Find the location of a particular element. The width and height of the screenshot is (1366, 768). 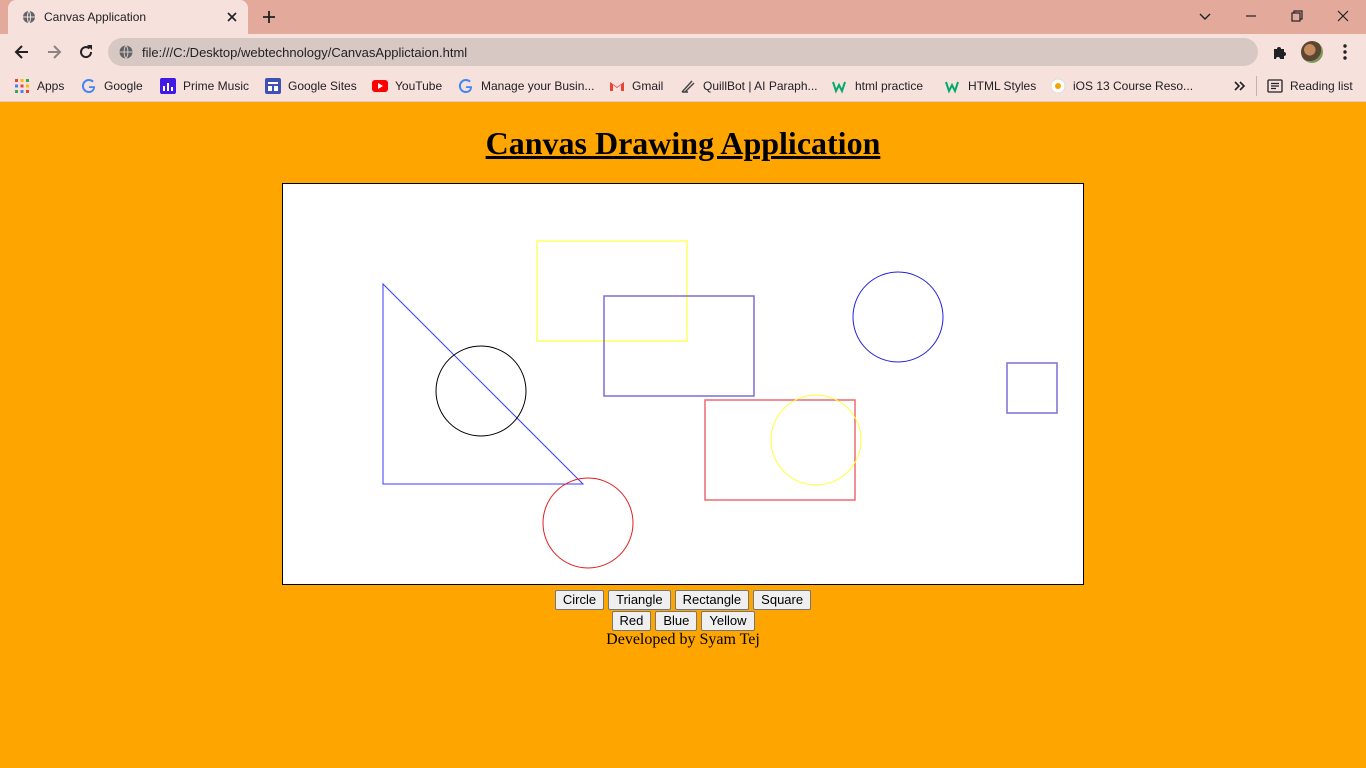

more-bookmarks-chevron-icon is located at coordinates (1240, 86).